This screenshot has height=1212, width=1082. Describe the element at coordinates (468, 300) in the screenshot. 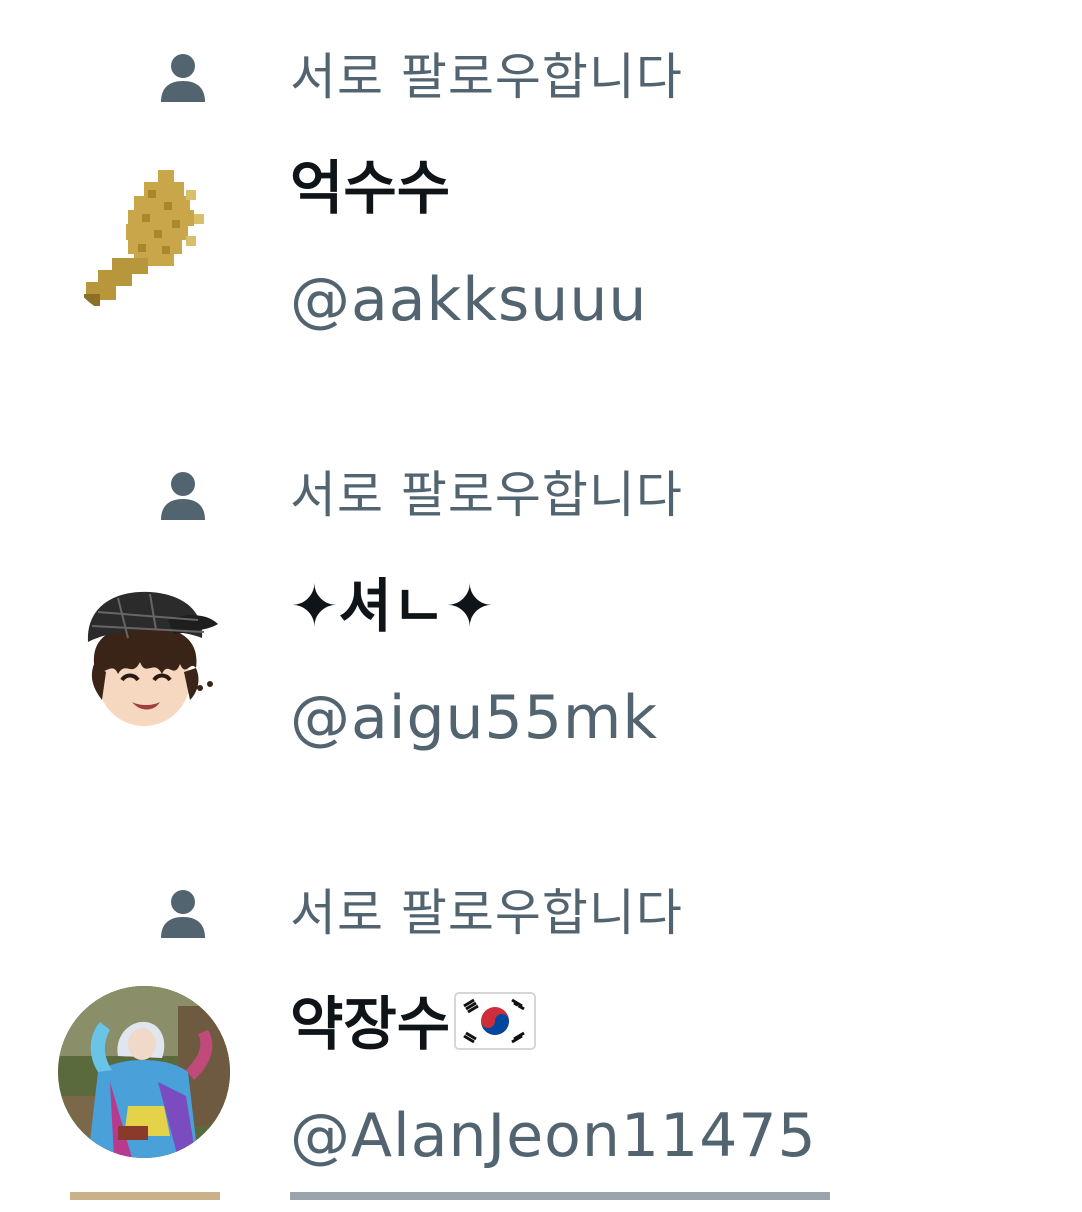

I see `user-handle: @aakksuuu` at that location.